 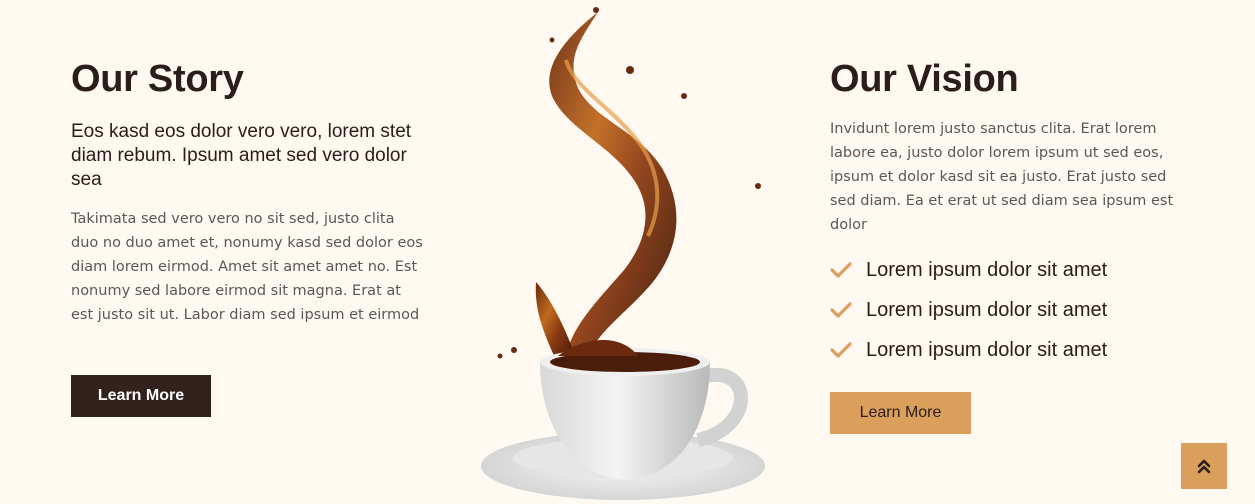 I want to click on our-vision-title: Our Vision, so click(x=924, y=79).